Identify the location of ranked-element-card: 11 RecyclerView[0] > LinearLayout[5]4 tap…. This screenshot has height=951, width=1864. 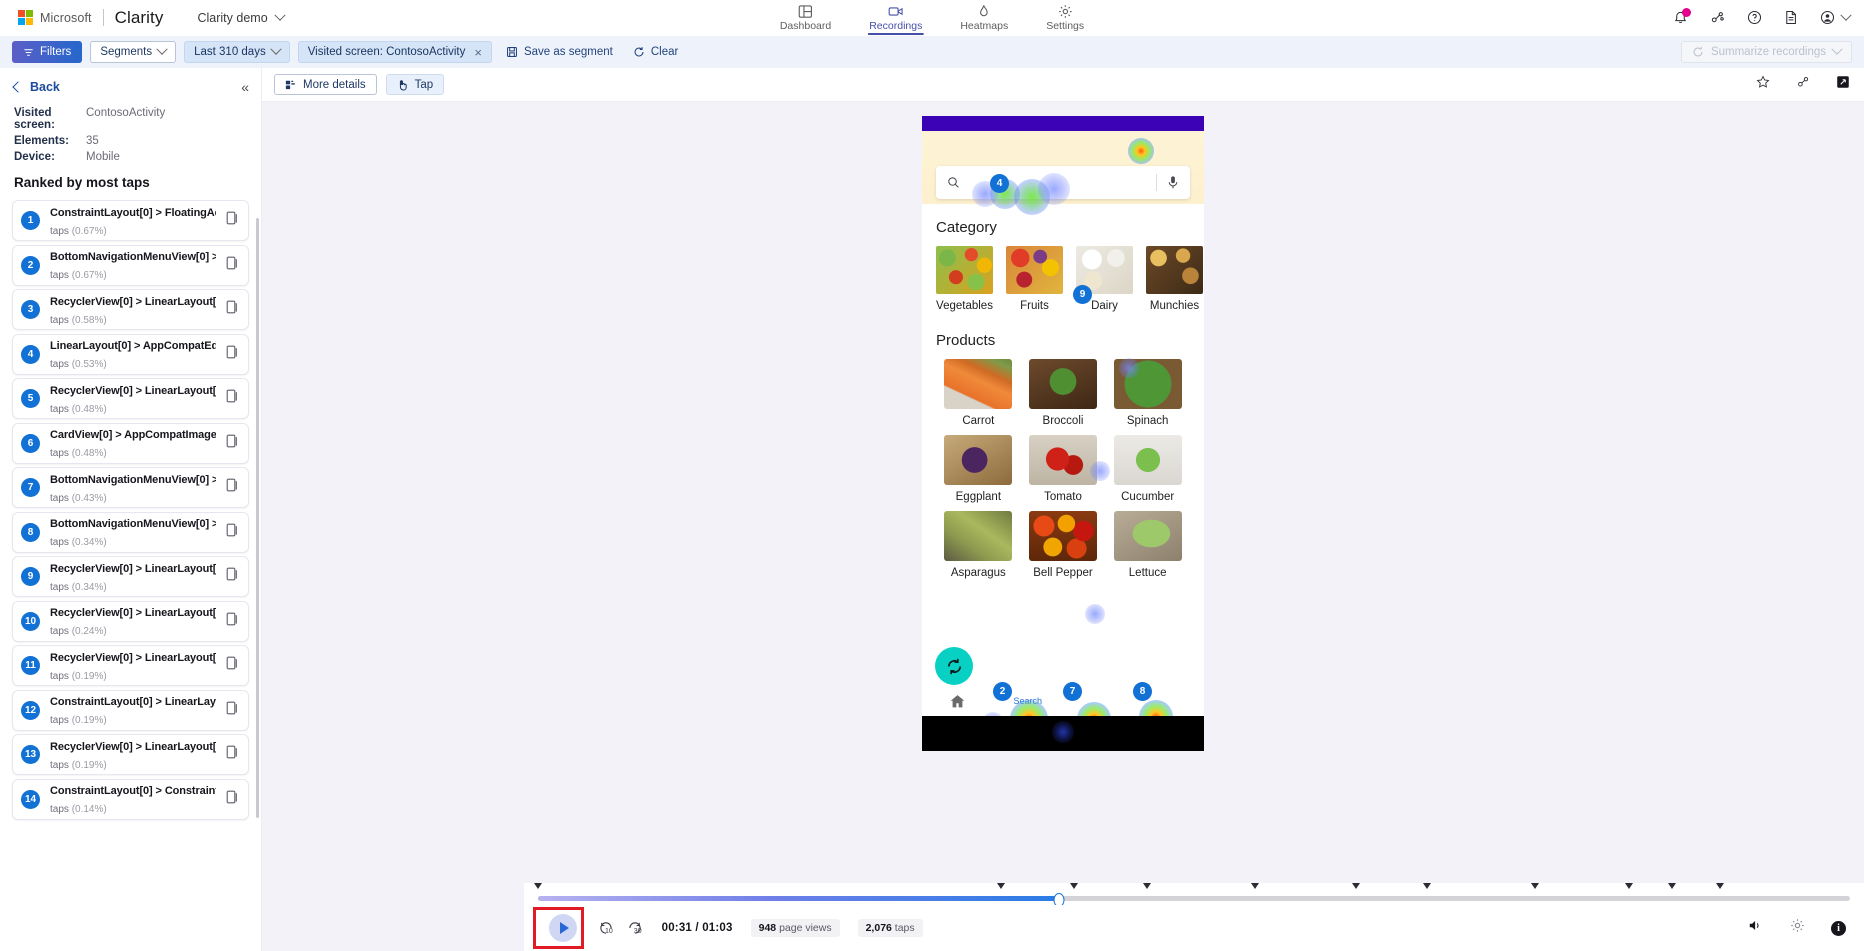
(130, 665).